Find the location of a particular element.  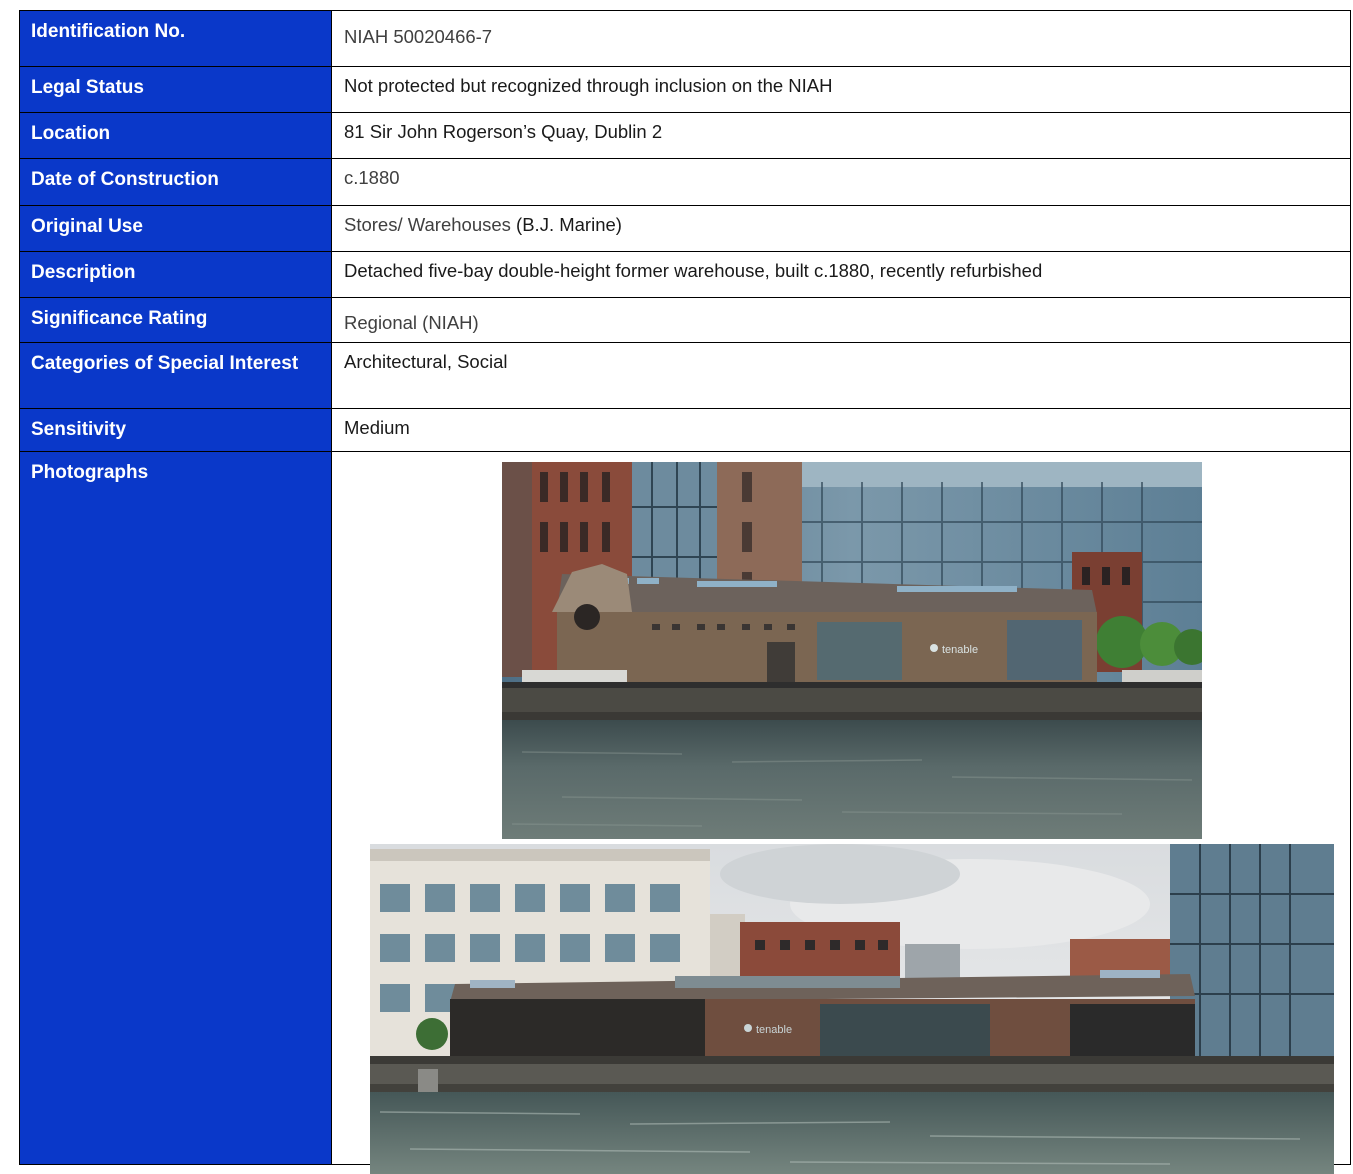

original-use-text: Stores/ Warehouses is located at coordinates (427, 224).